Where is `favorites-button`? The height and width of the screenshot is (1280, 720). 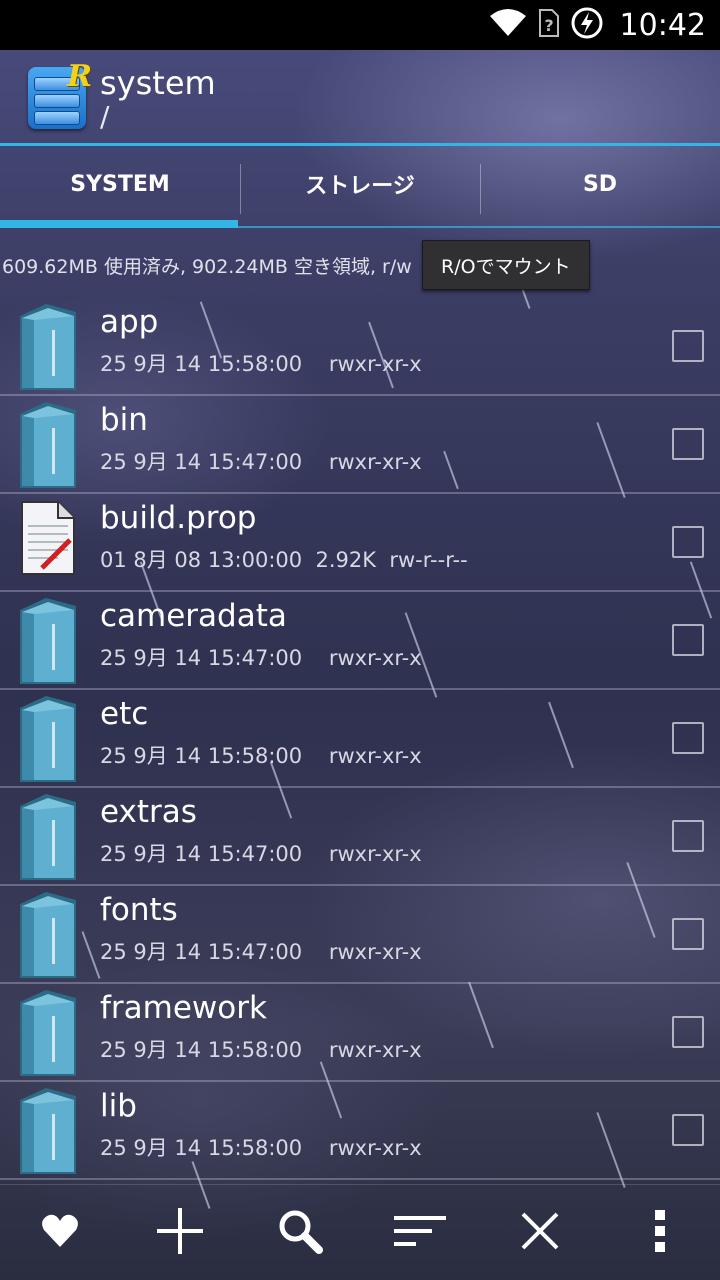
favorites-button is located at coordinates (60, 1233).